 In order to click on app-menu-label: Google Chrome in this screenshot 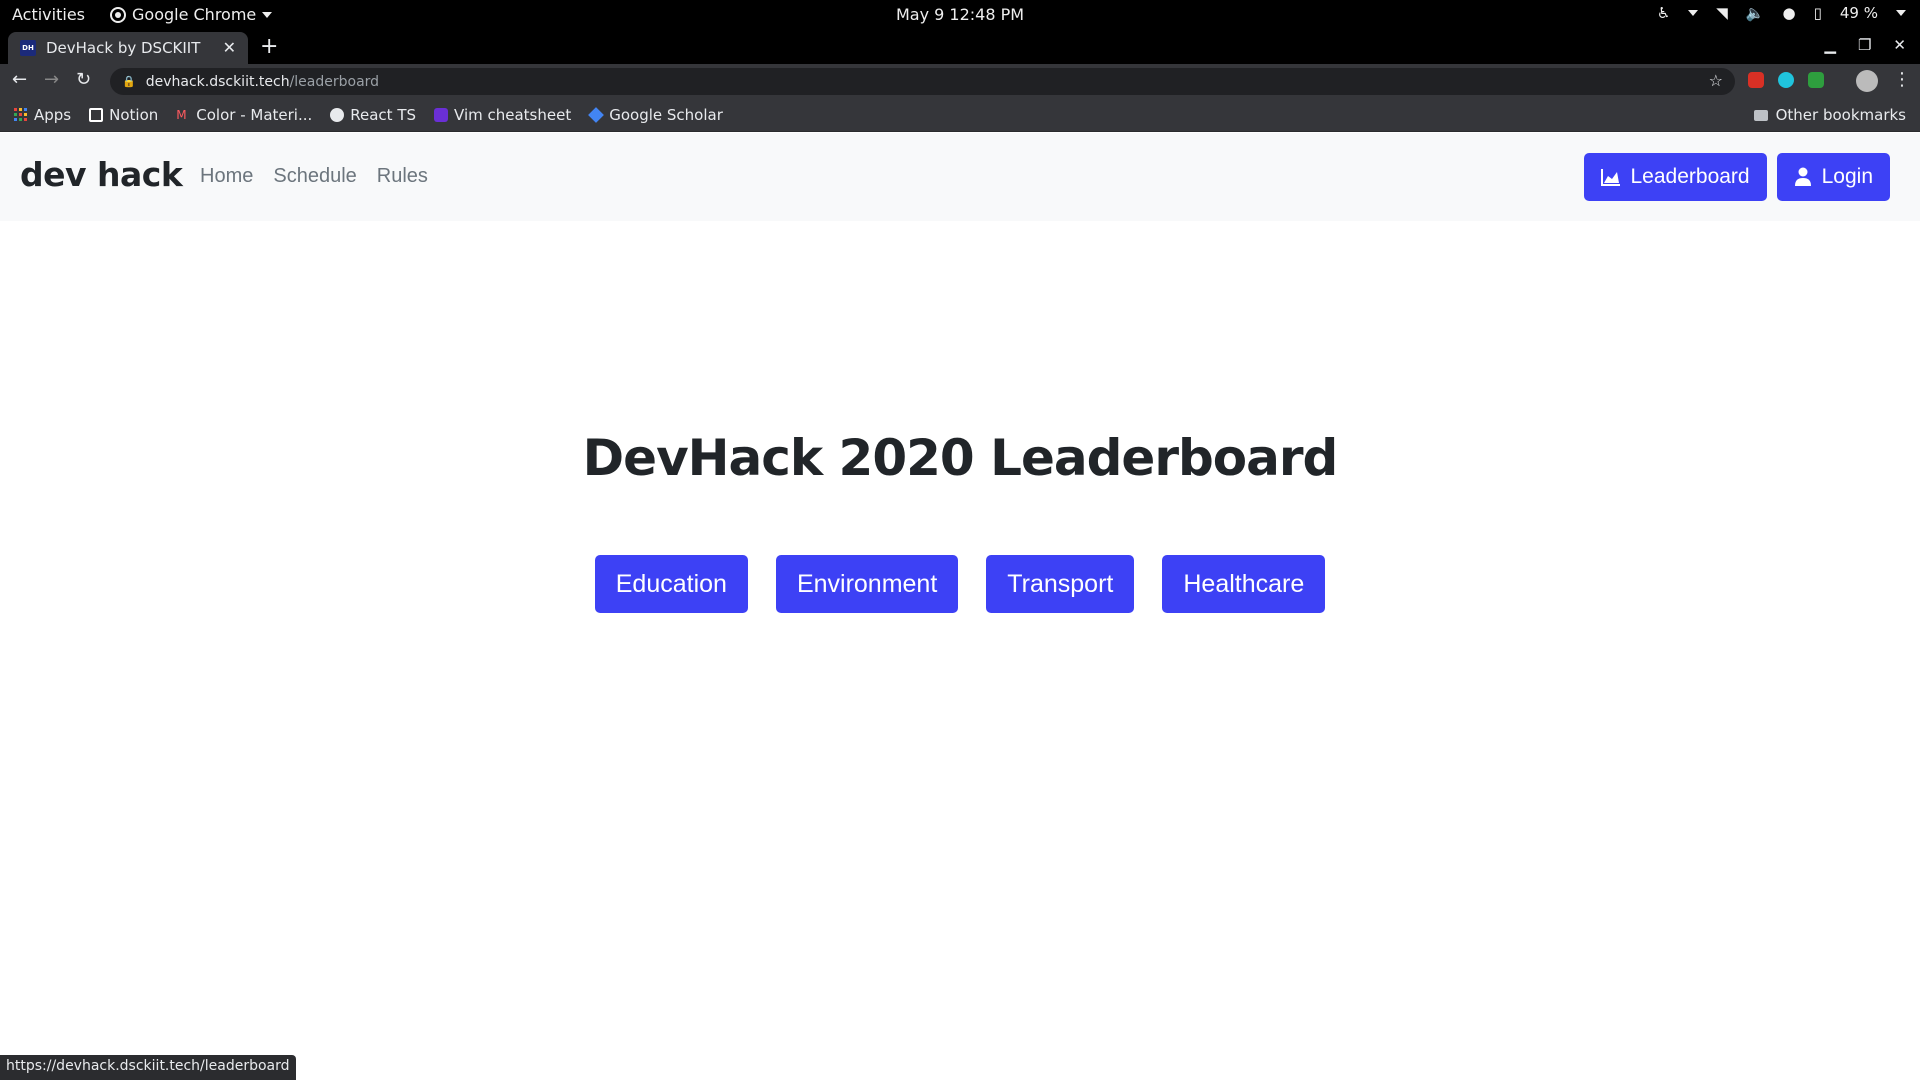, I will do `click(194, 14)`.